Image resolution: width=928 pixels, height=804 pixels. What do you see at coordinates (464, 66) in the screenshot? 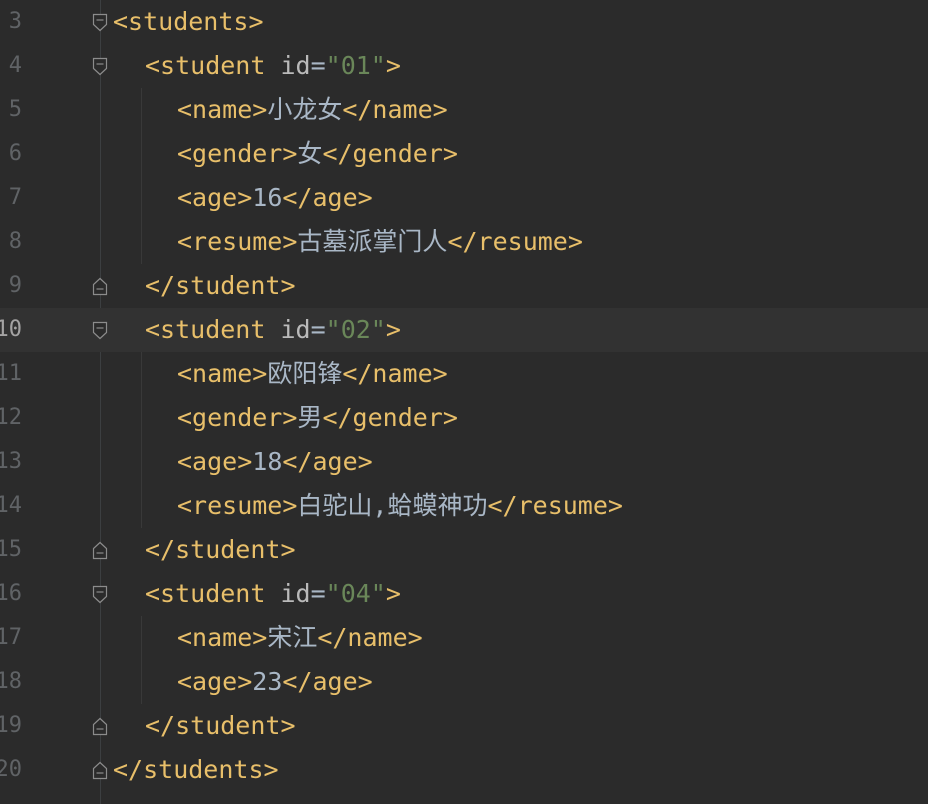
I see `code-line: 4 <student id="01">` at bounding box center [464, 66].